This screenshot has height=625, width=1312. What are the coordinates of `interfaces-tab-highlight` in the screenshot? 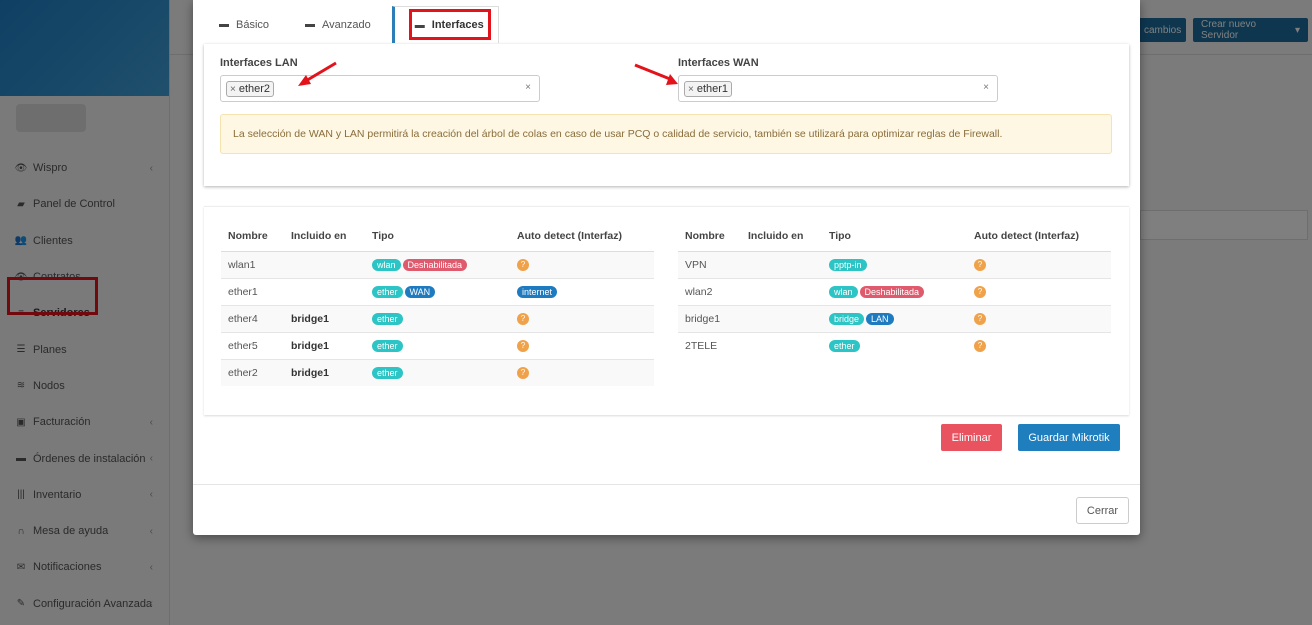 It's located at (450, 24).